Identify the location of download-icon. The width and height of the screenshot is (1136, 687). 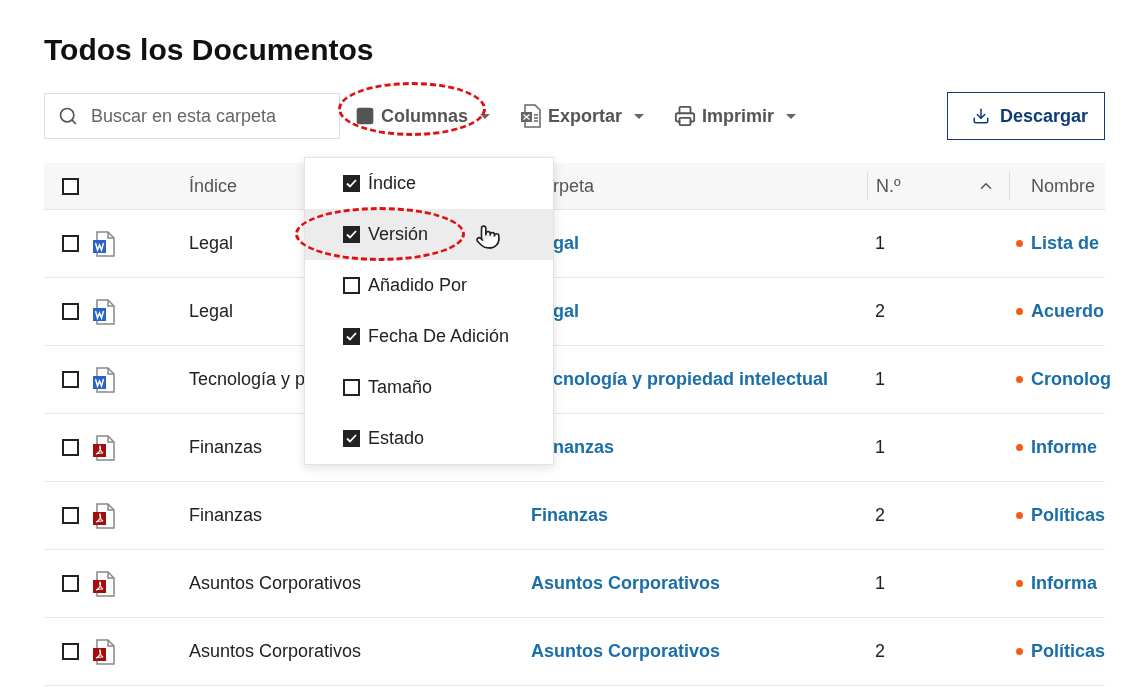
(980, 116).